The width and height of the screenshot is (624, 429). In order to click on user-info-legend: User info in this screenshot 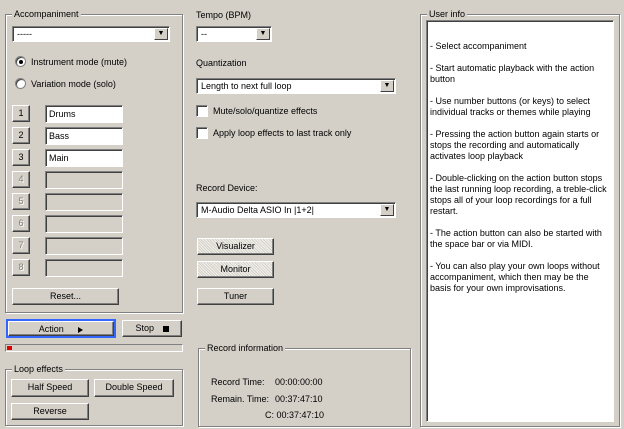, I will do `click(447, 14)`.